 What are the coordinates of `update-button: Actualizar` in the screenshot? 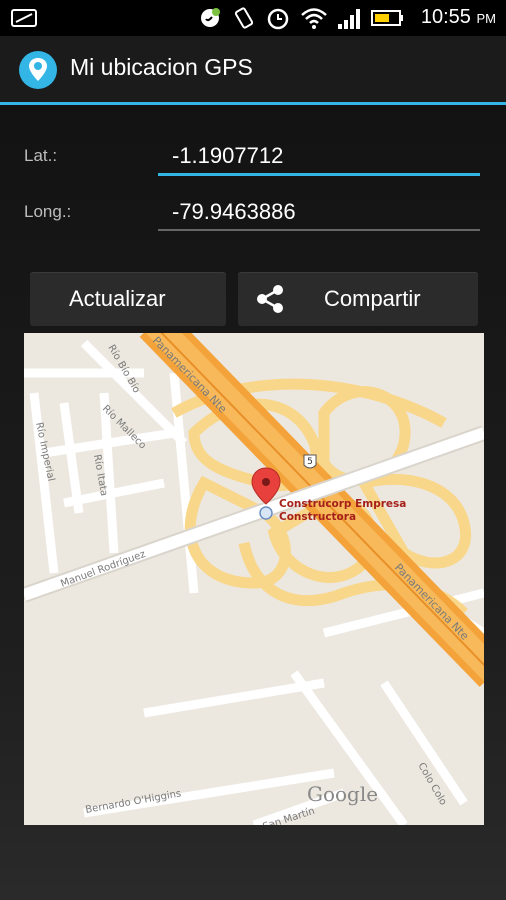 It's located at (128, 299).